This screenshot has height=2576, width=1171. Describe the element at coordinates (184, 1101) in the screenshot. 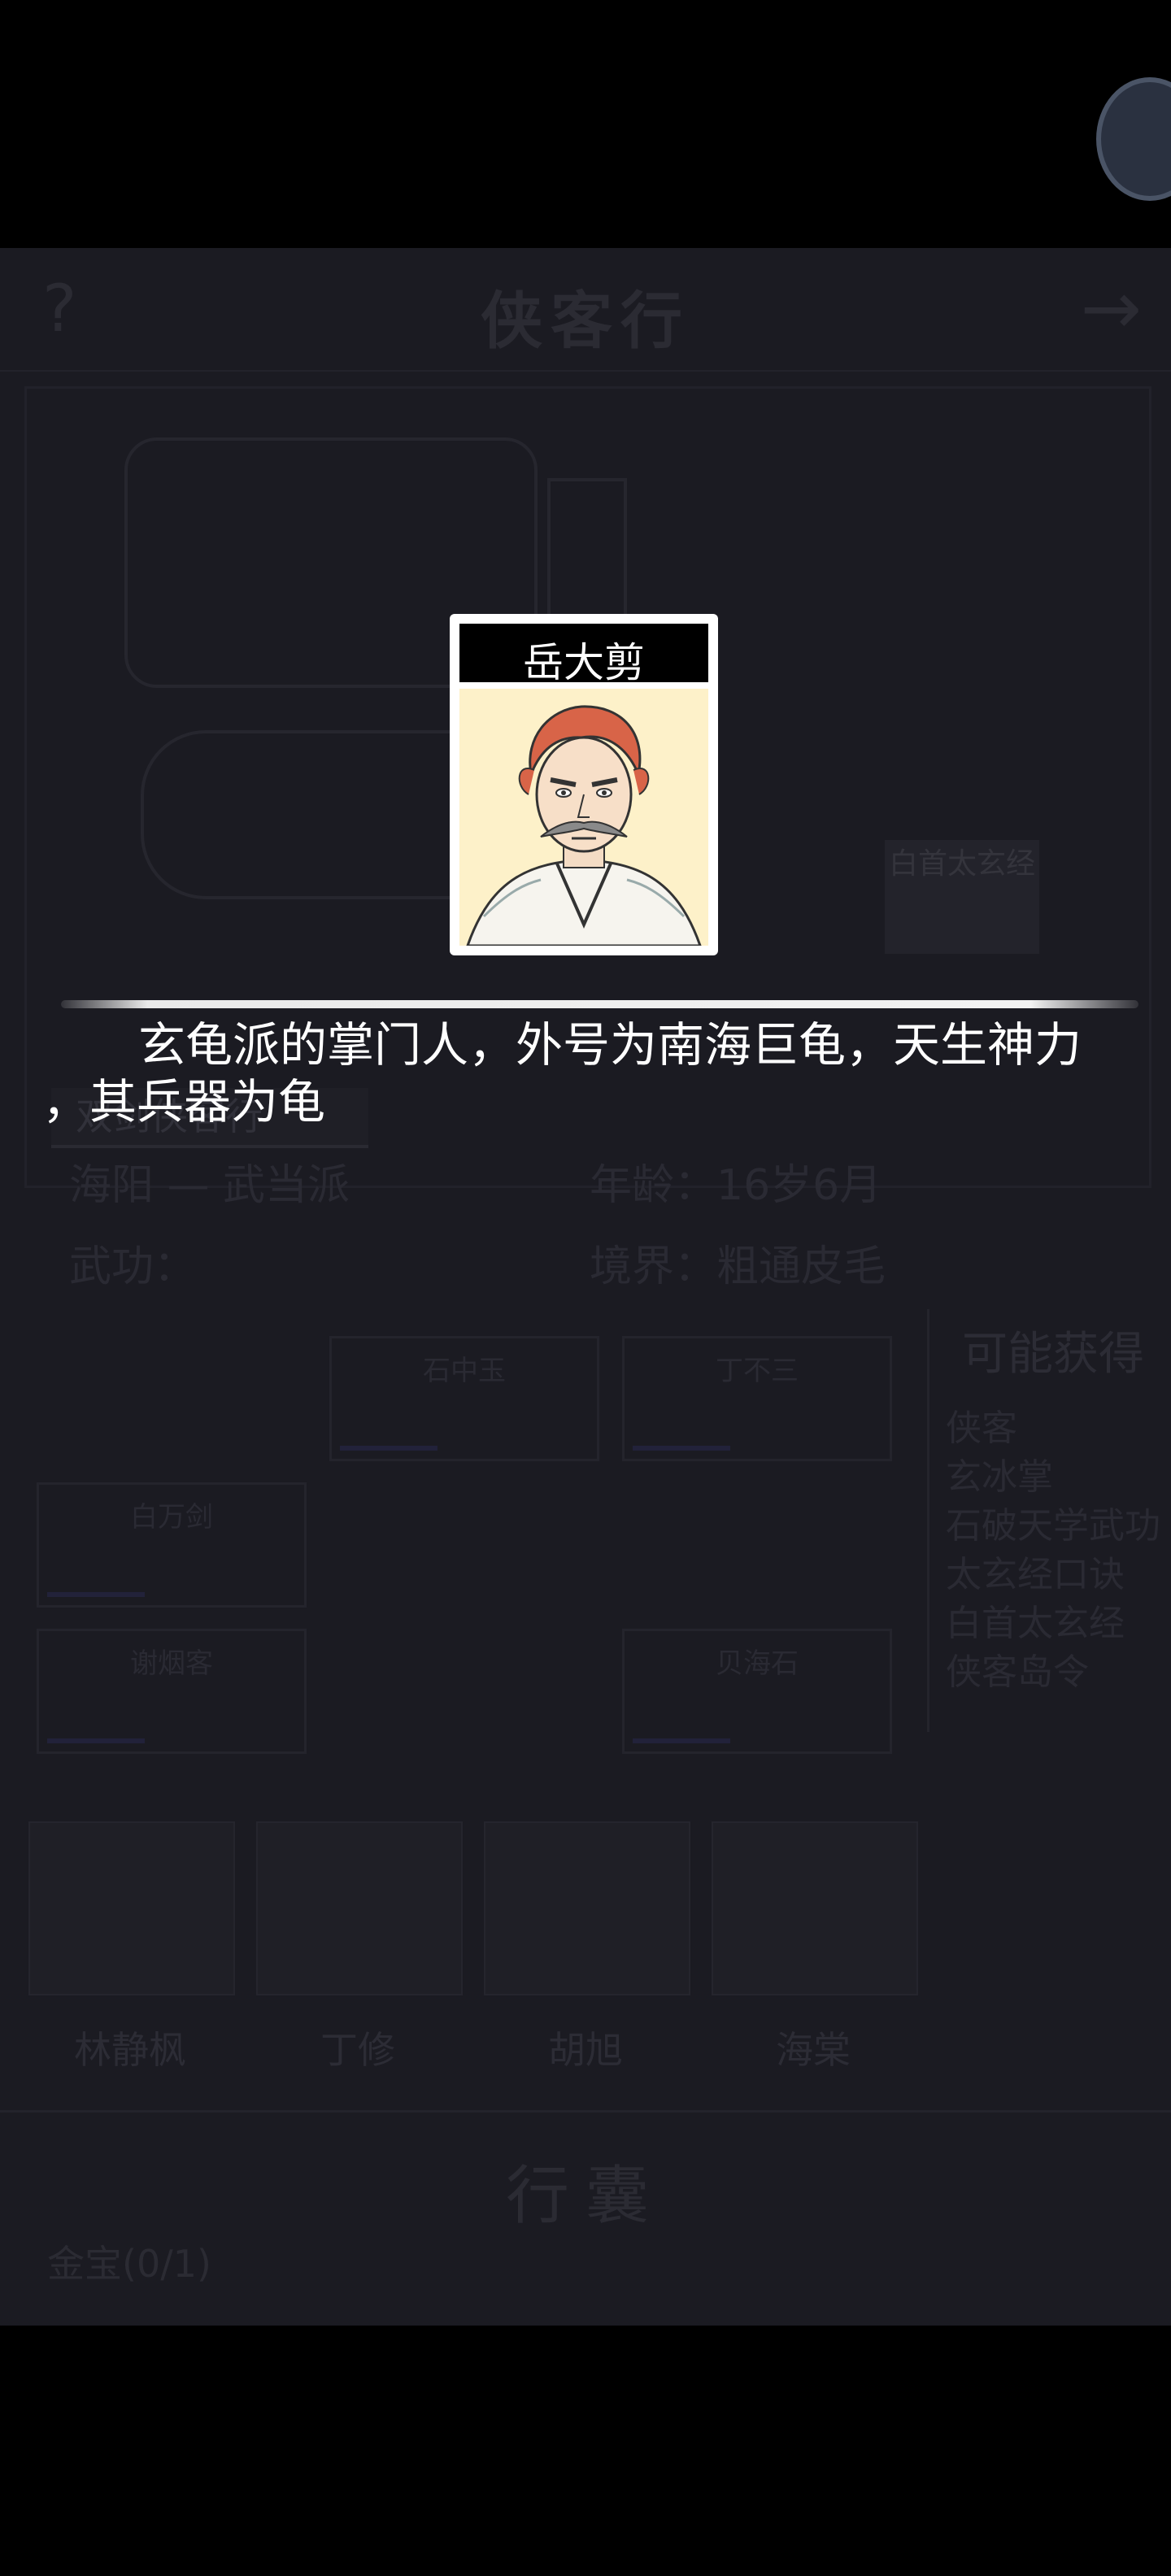

I see `description-line: ，其兵器为龟` at that location.